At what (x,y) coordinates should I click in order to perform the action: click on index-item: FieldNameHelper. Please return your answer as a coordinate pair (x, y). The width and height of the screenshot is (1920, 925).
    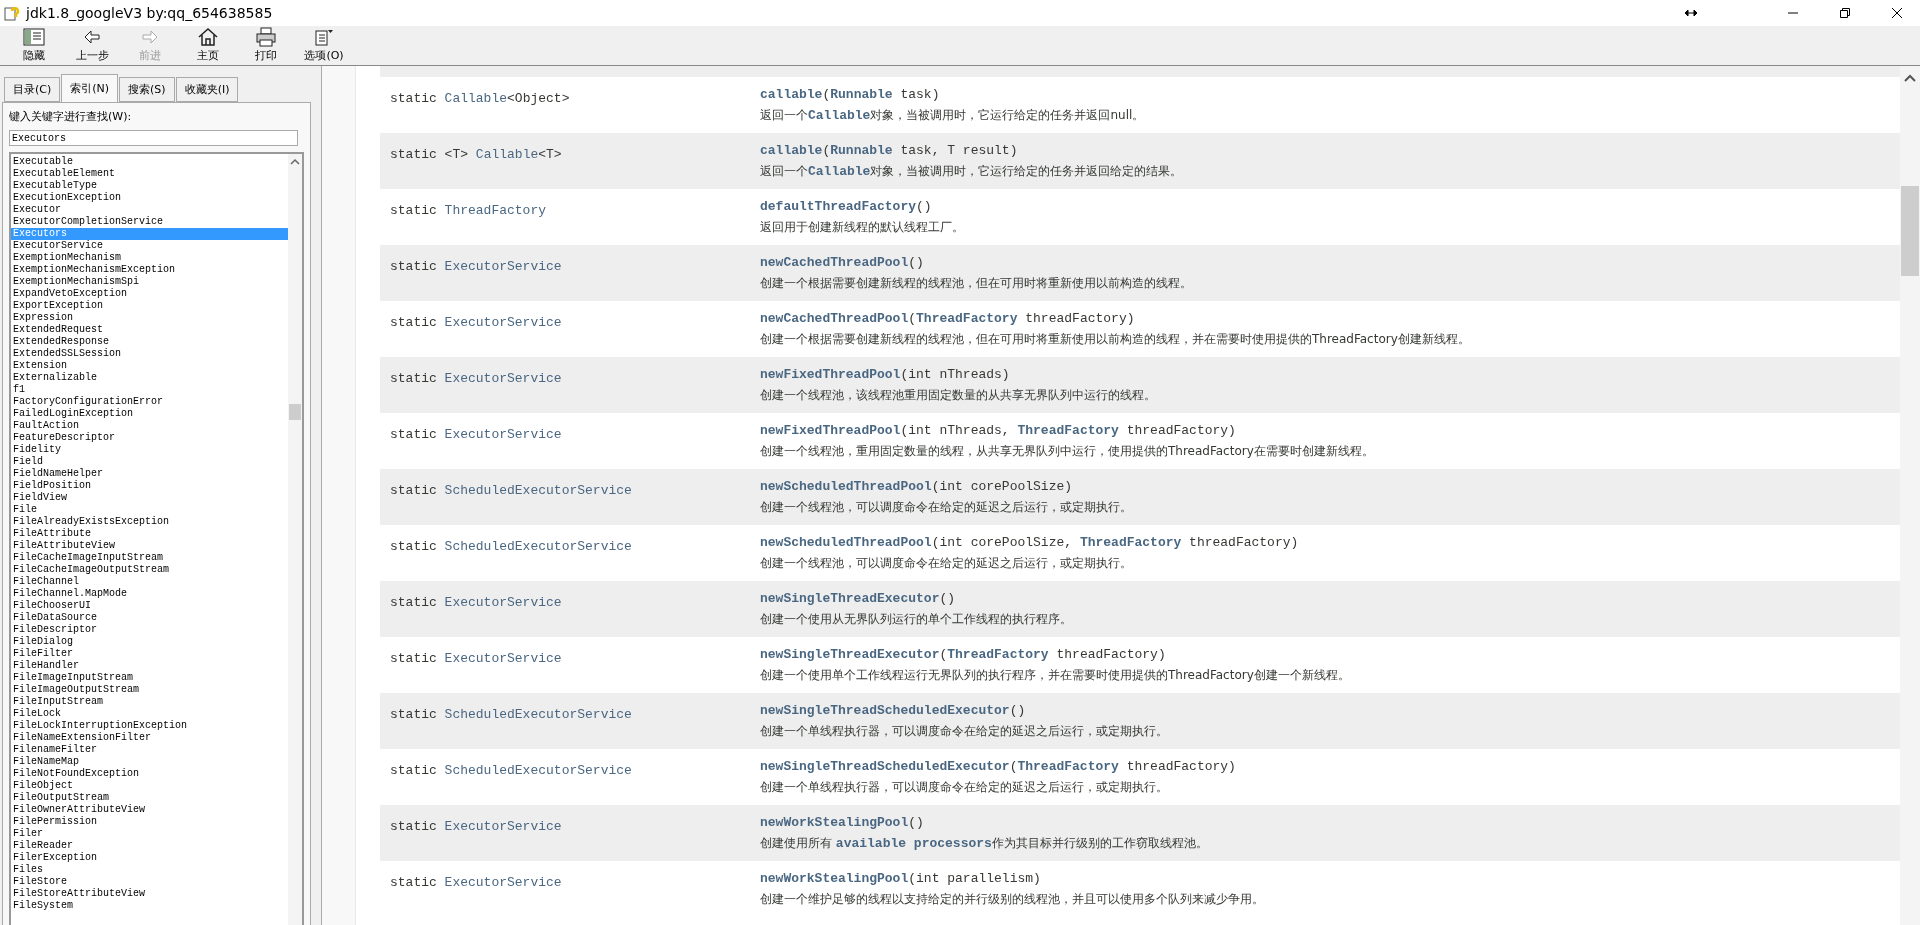
    Looking at the image, I should click on (149, 474).